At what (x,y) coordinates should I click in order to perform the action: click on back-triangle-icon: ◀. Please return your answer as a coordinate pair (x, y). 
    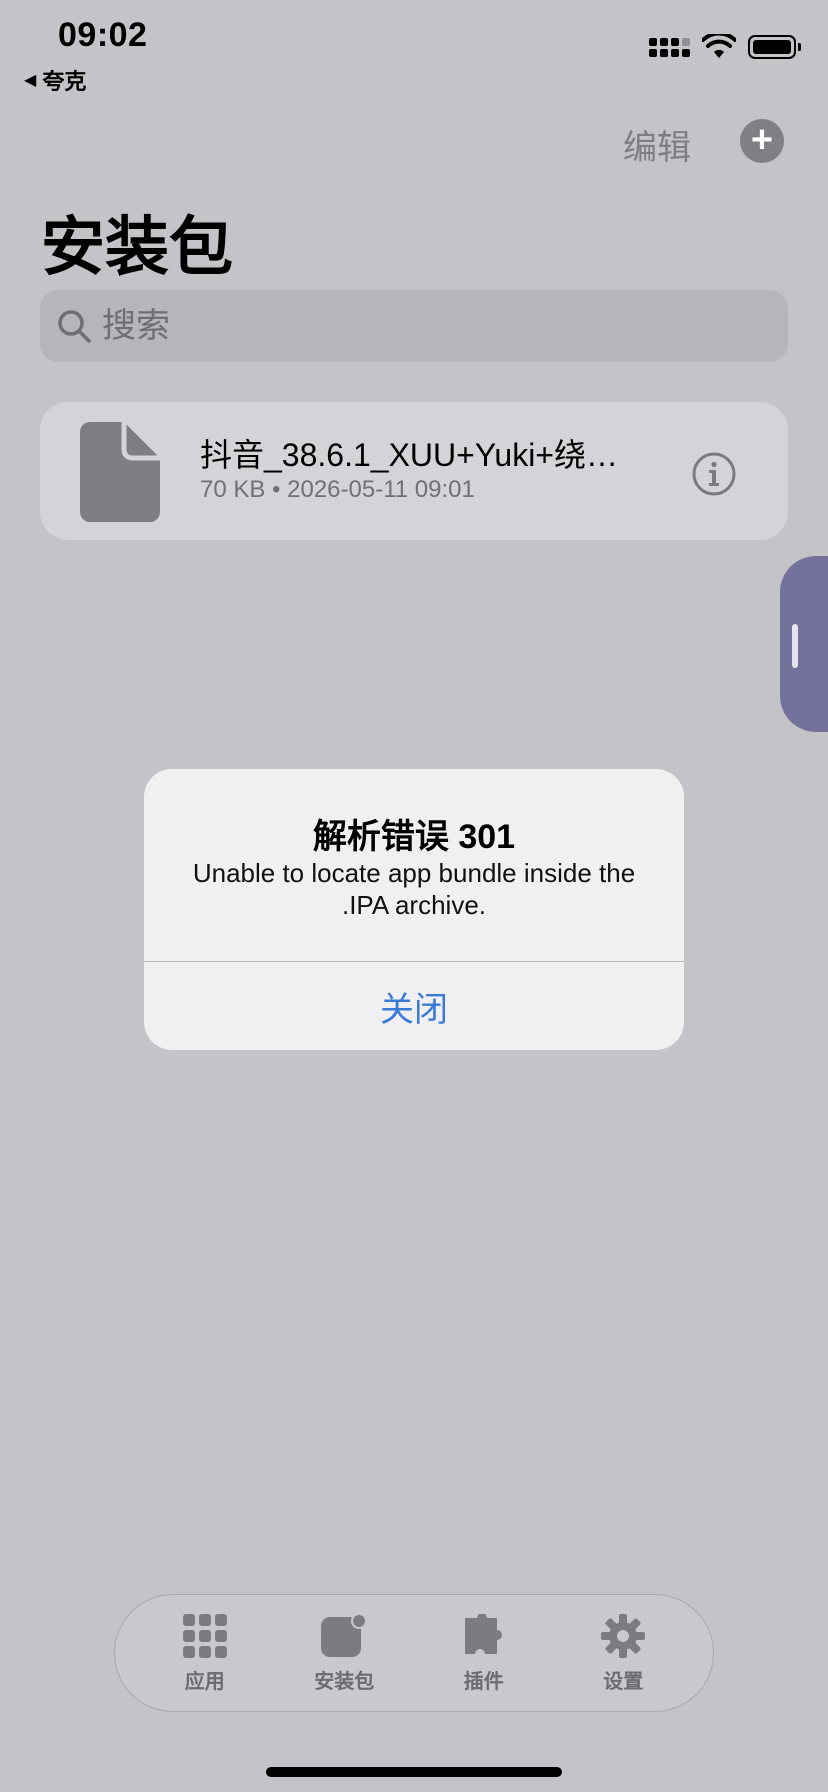
    Looking at the image, I should click on (30, 80).